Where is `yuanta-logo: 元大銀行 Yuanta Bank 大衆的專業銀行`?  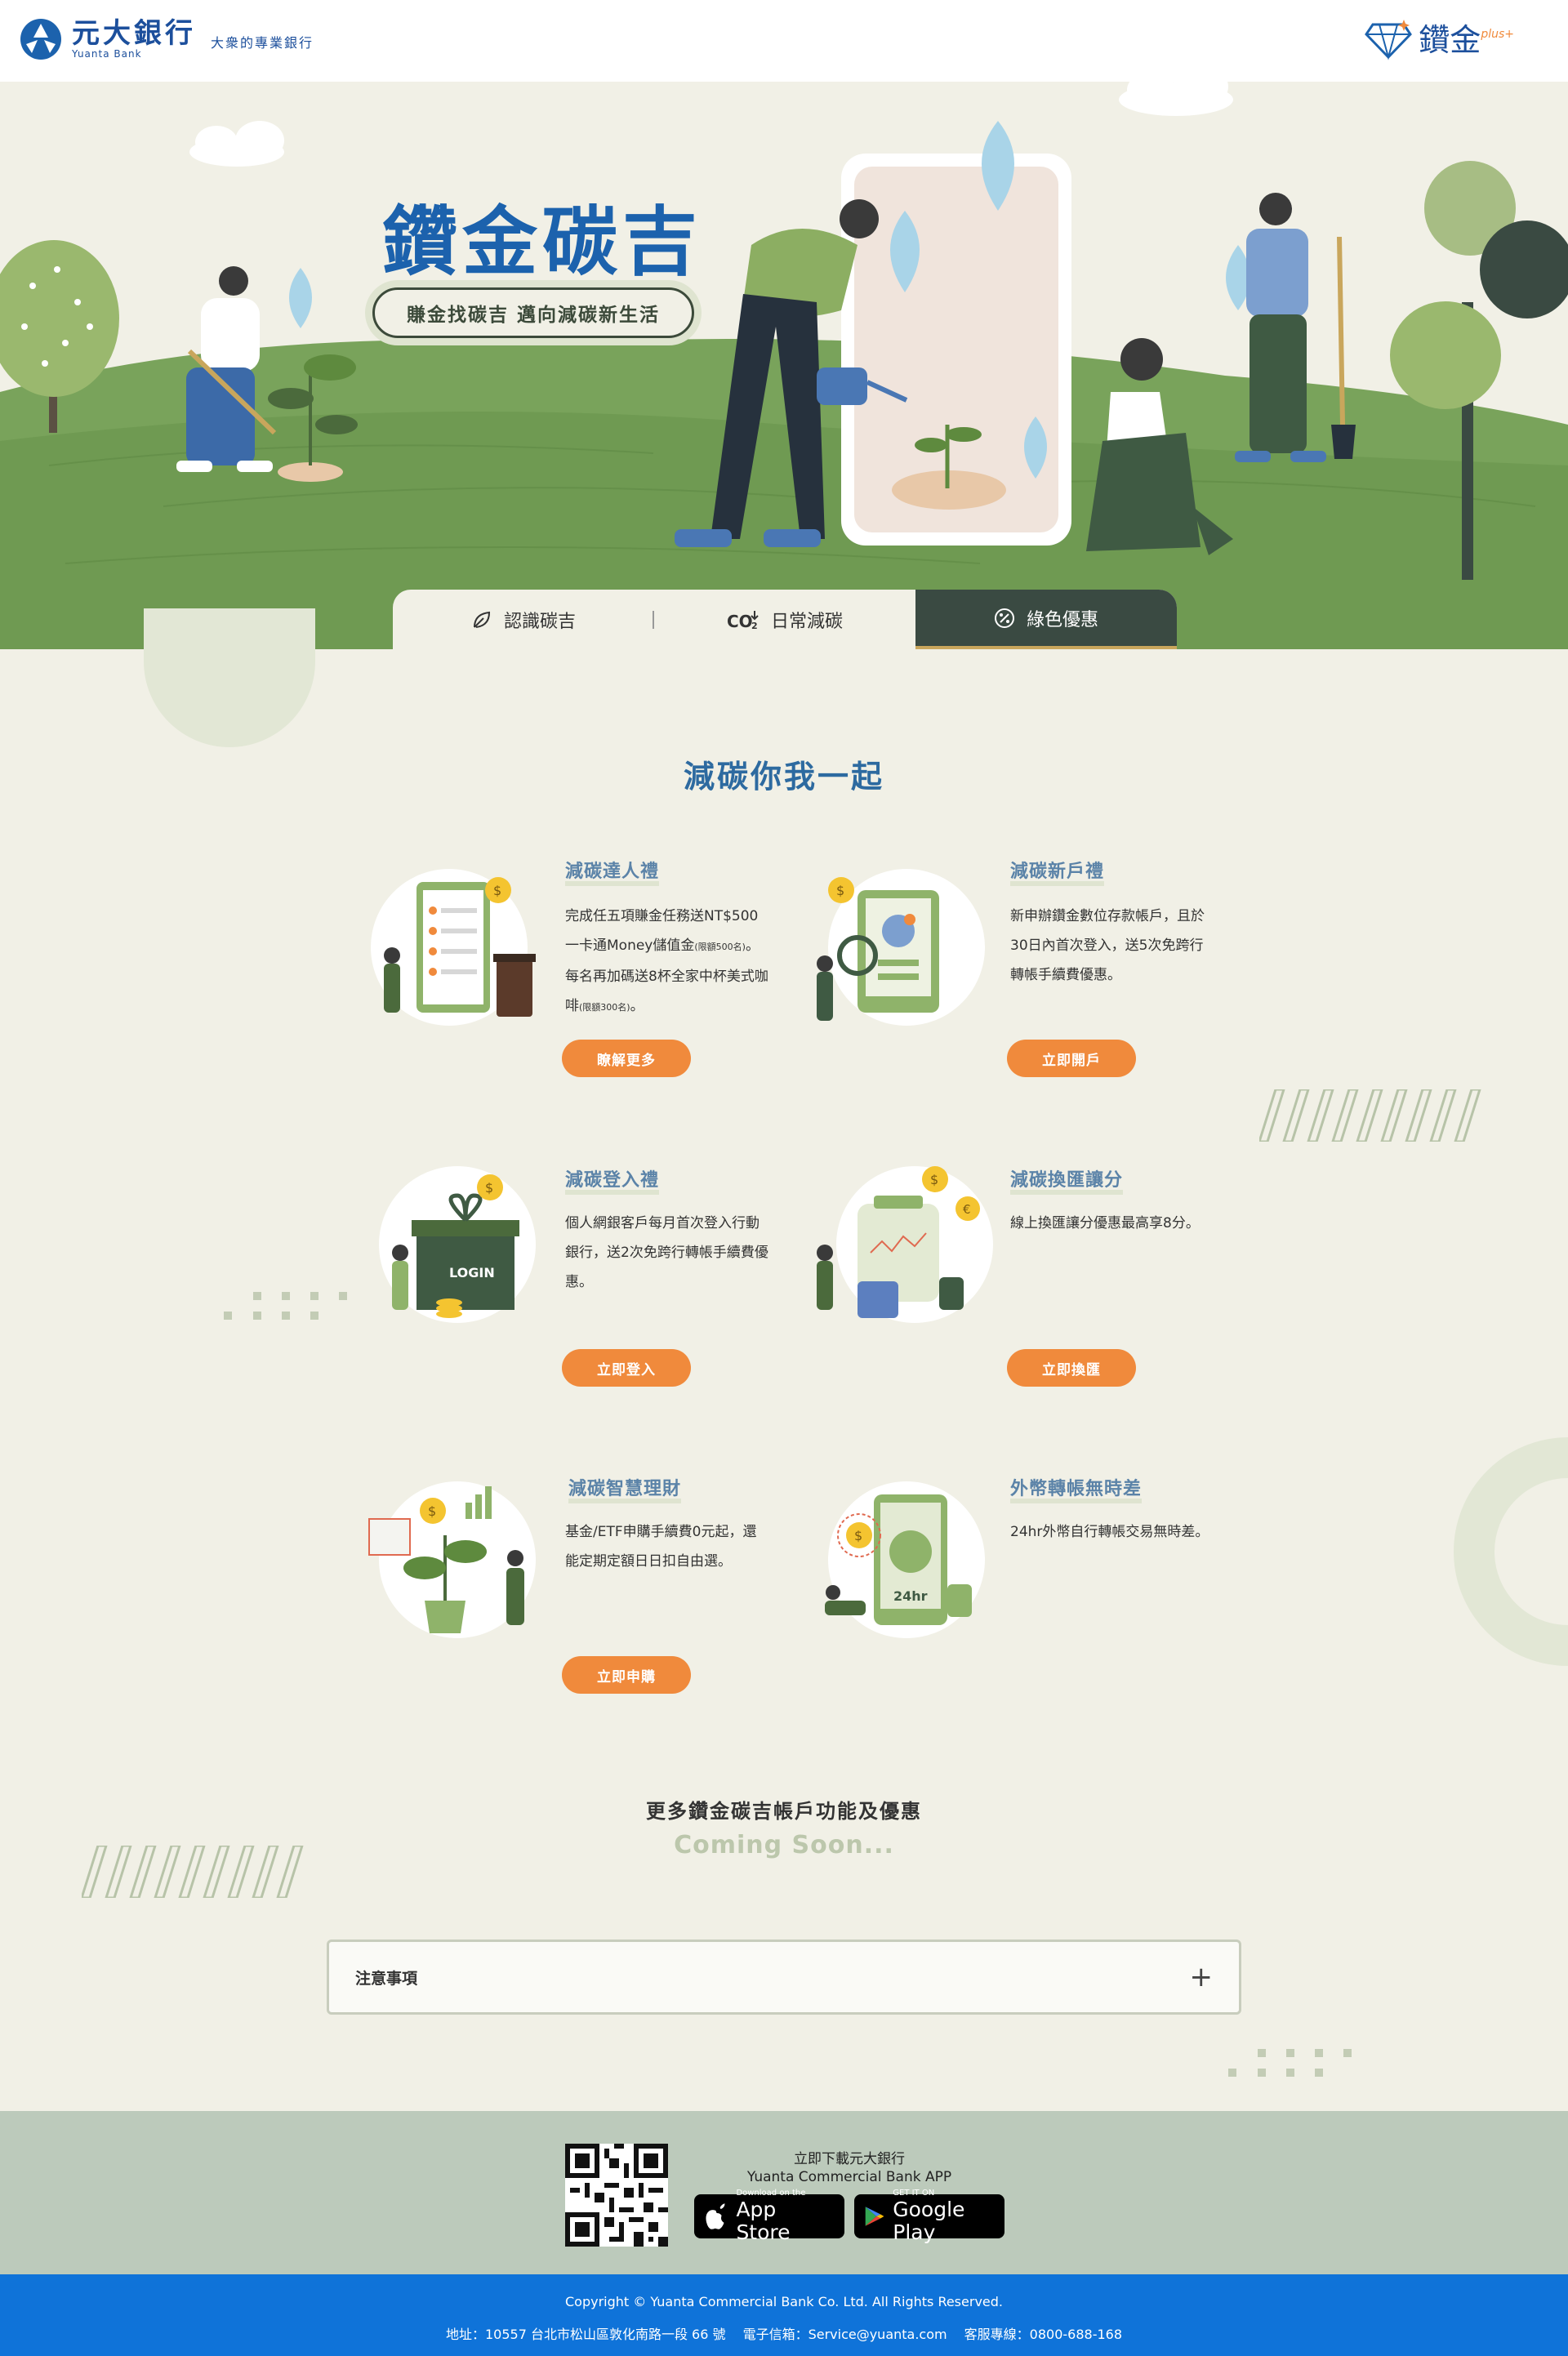
yuanta-logo: 元大銀行 Yuanta Bank 大衆的專業銀行 is located at coordinates (167, 39).